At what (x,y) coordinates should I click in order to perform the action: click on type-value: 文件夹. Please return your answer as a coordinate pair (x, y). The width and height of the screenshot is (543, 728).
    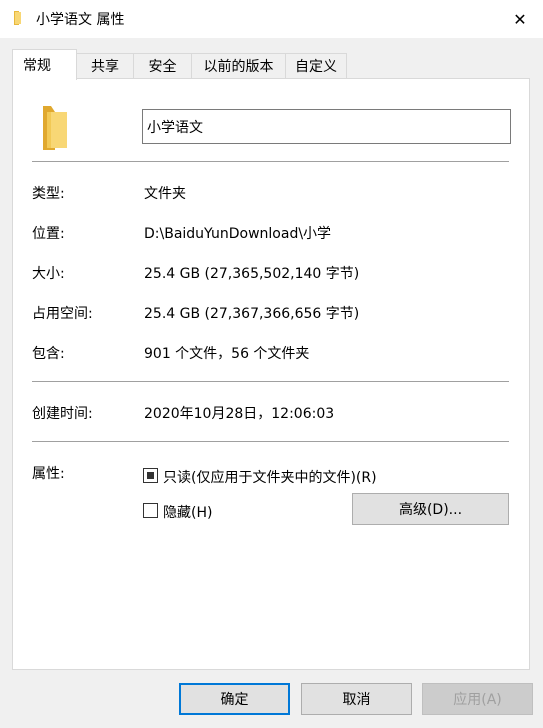
    Looking at the image, I should click on (165, 194).